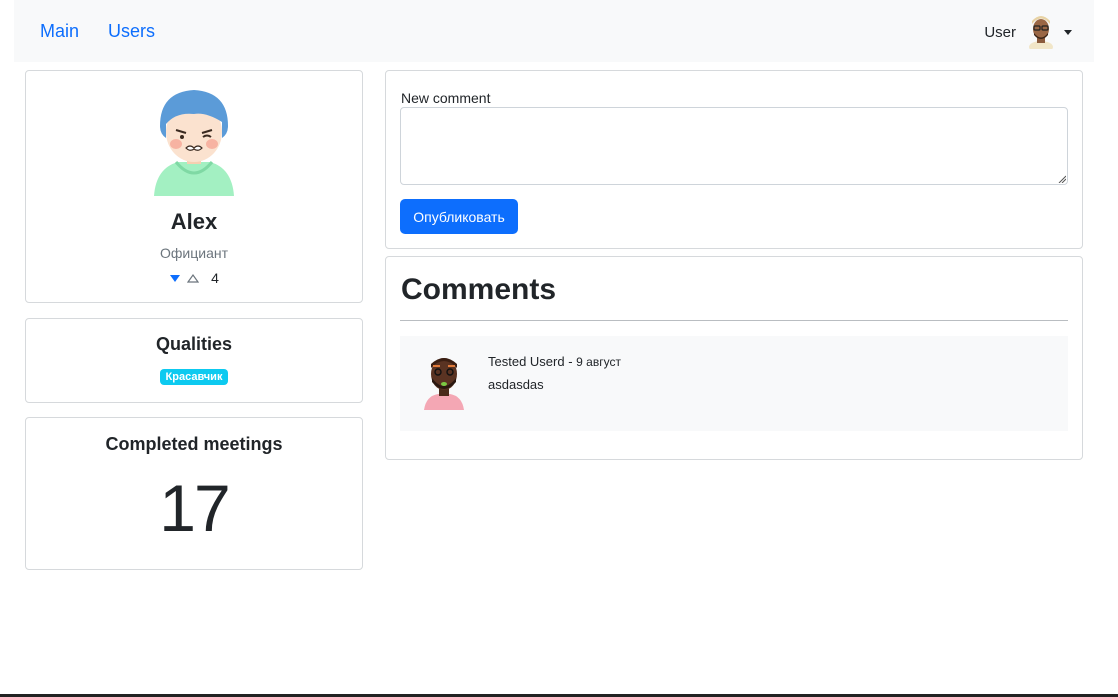  What do you see at coordinates (516, 384) in the screenshot?
I see `comment-text: asdasdas` at bounding box center [516, 384].